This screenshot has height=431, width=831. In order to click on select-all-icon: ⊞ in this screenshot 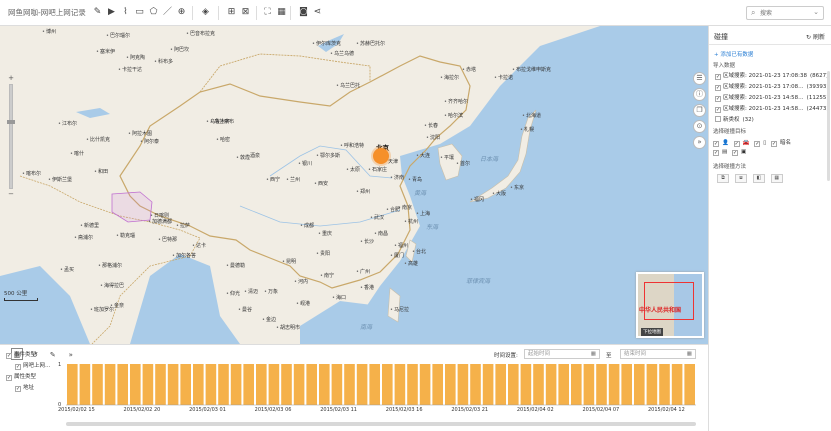, I will do `click(231, 12)`.